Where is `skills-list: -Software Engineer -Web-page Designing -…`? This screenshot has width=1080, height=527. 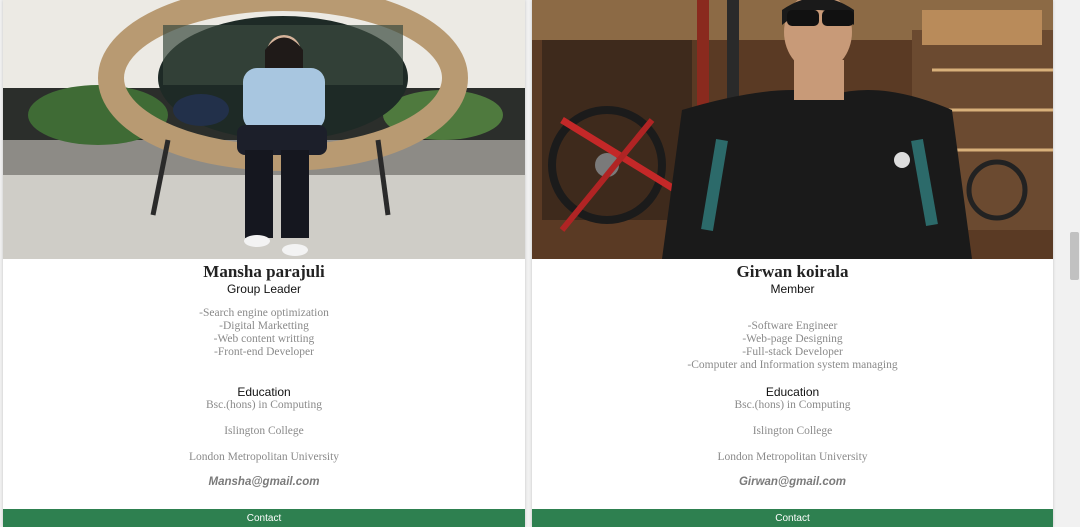
skills-list: -Software Engineer -Web-page Designing -… is located at coordinates (792, 346).